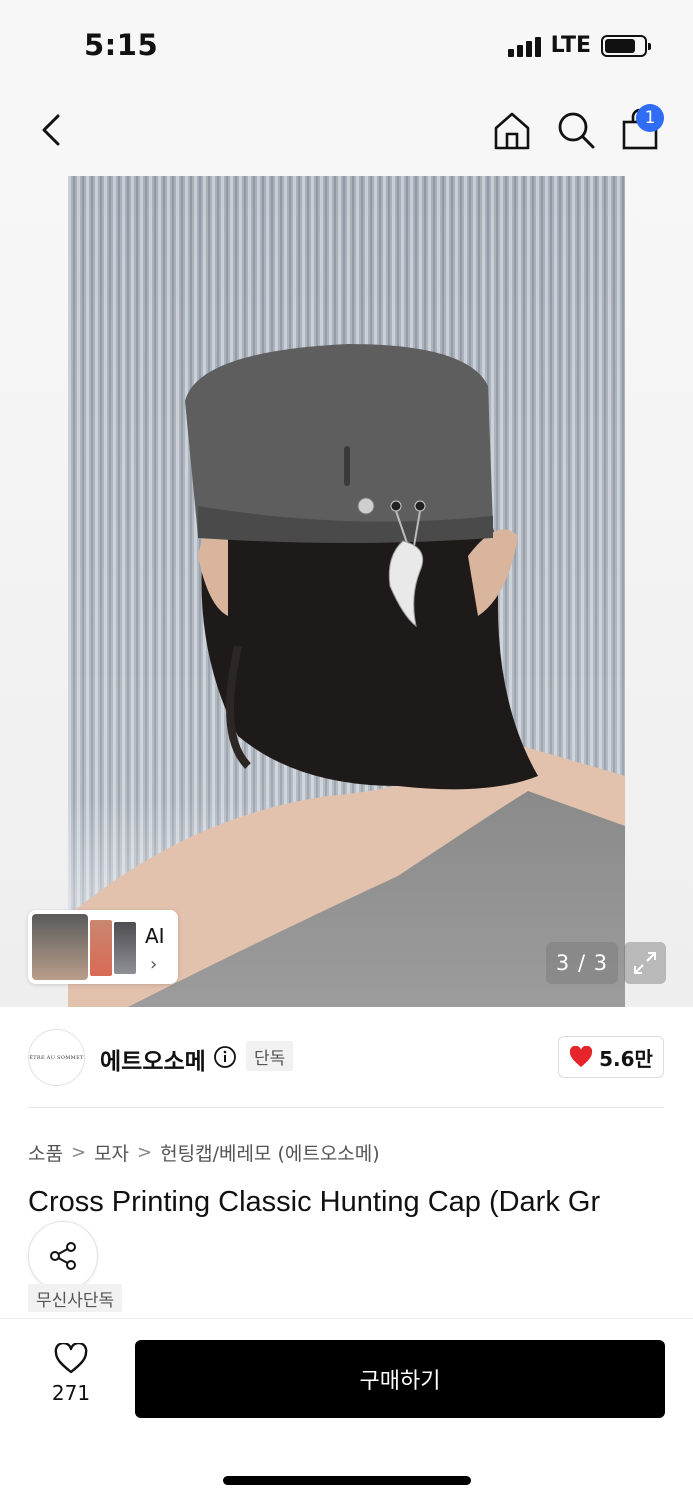  Describe the element at coordinates (346, 1318) in the screenshot. I see `bottom-bar-divider` at that location.